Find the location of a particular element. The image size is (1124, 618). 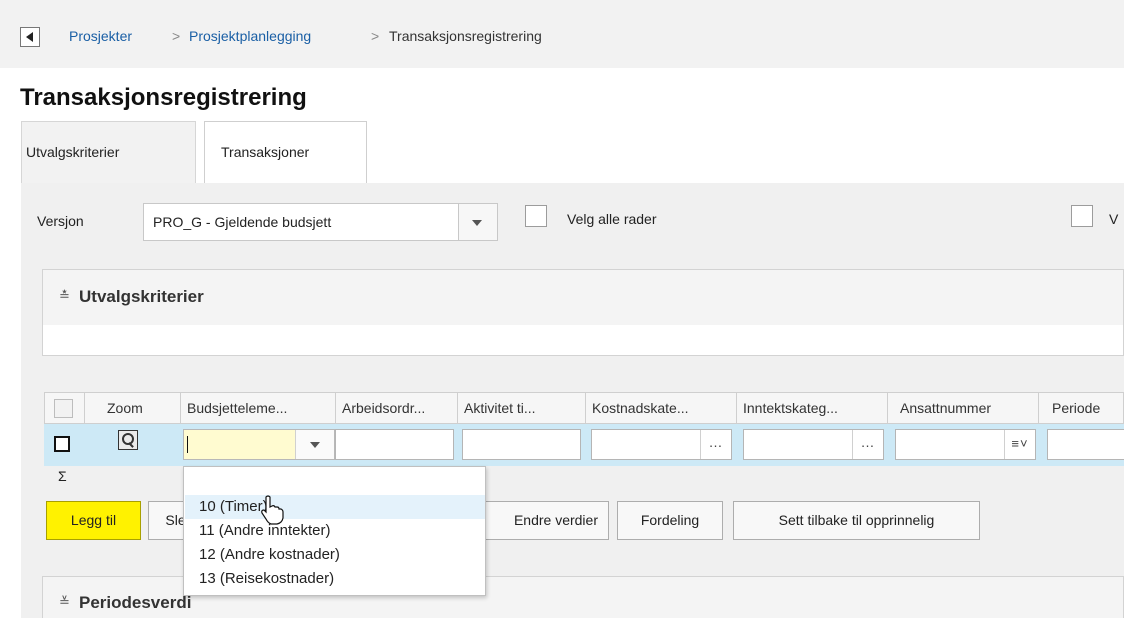

grid-header-employee-number: Ansattnummer is located at coordinates (963, 408).